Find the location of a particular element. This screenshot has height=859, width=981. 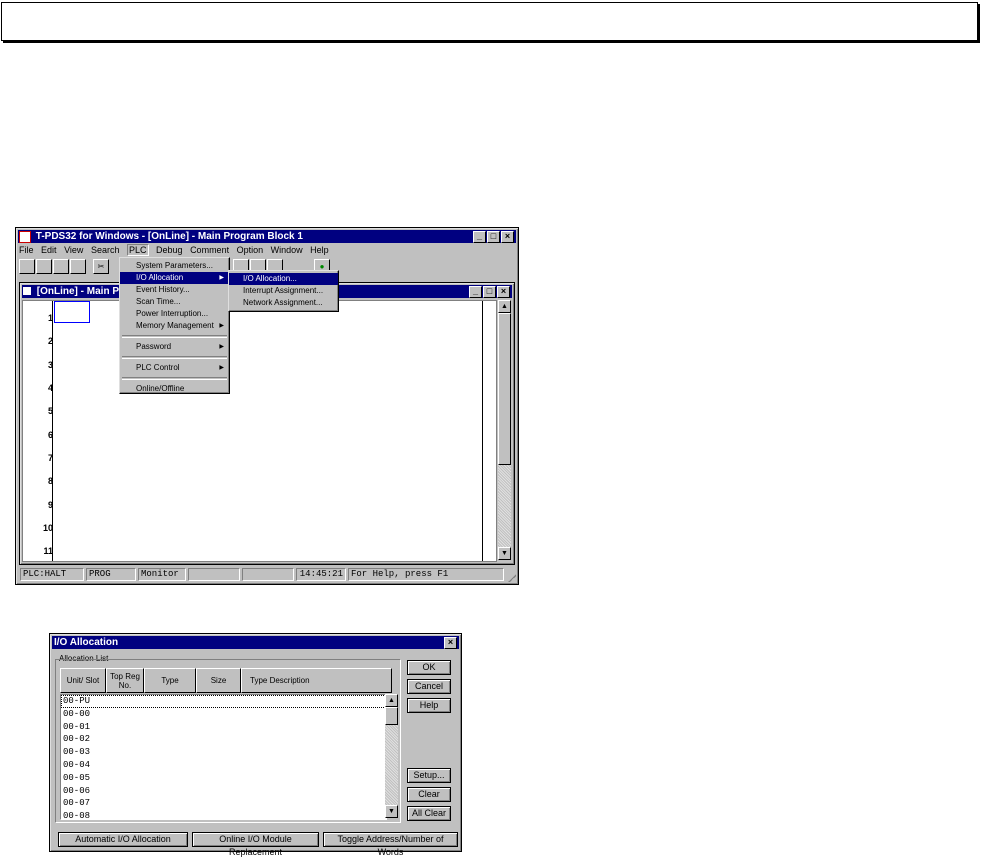

list-item: 00-PU is located at coordinates (223, 701).